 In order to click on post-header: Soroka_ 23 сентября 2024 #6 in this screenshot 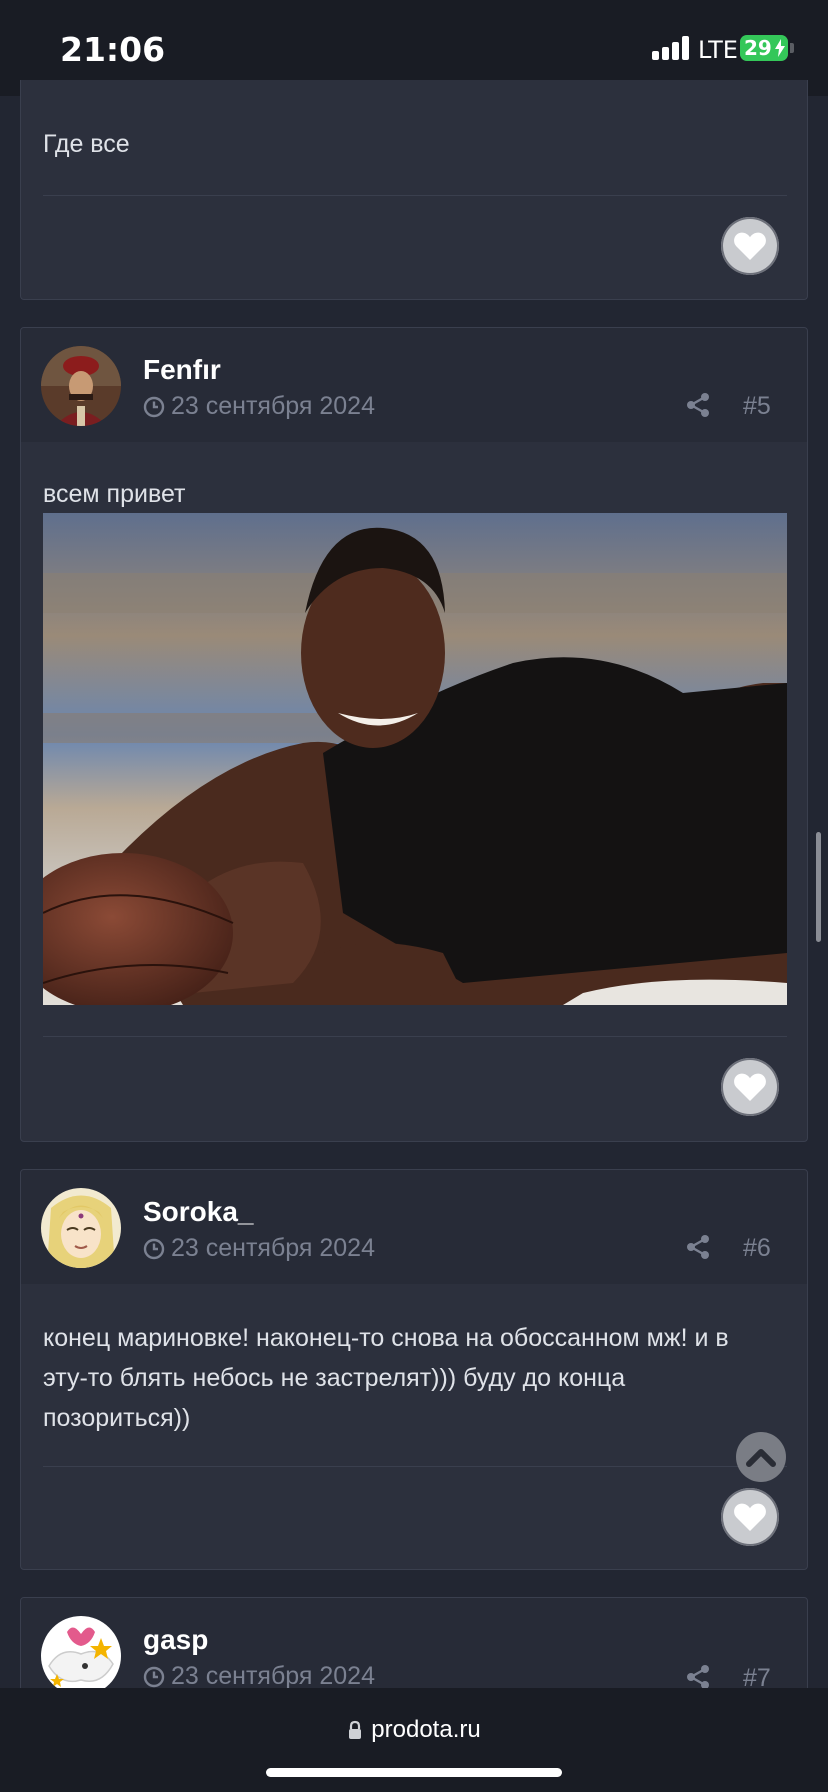, I will do `click(414, 1227)`.